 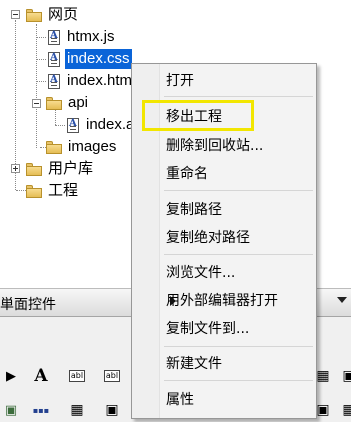 I want to click on tree-node-file-selected: index.css, so click(x=90, y=59).